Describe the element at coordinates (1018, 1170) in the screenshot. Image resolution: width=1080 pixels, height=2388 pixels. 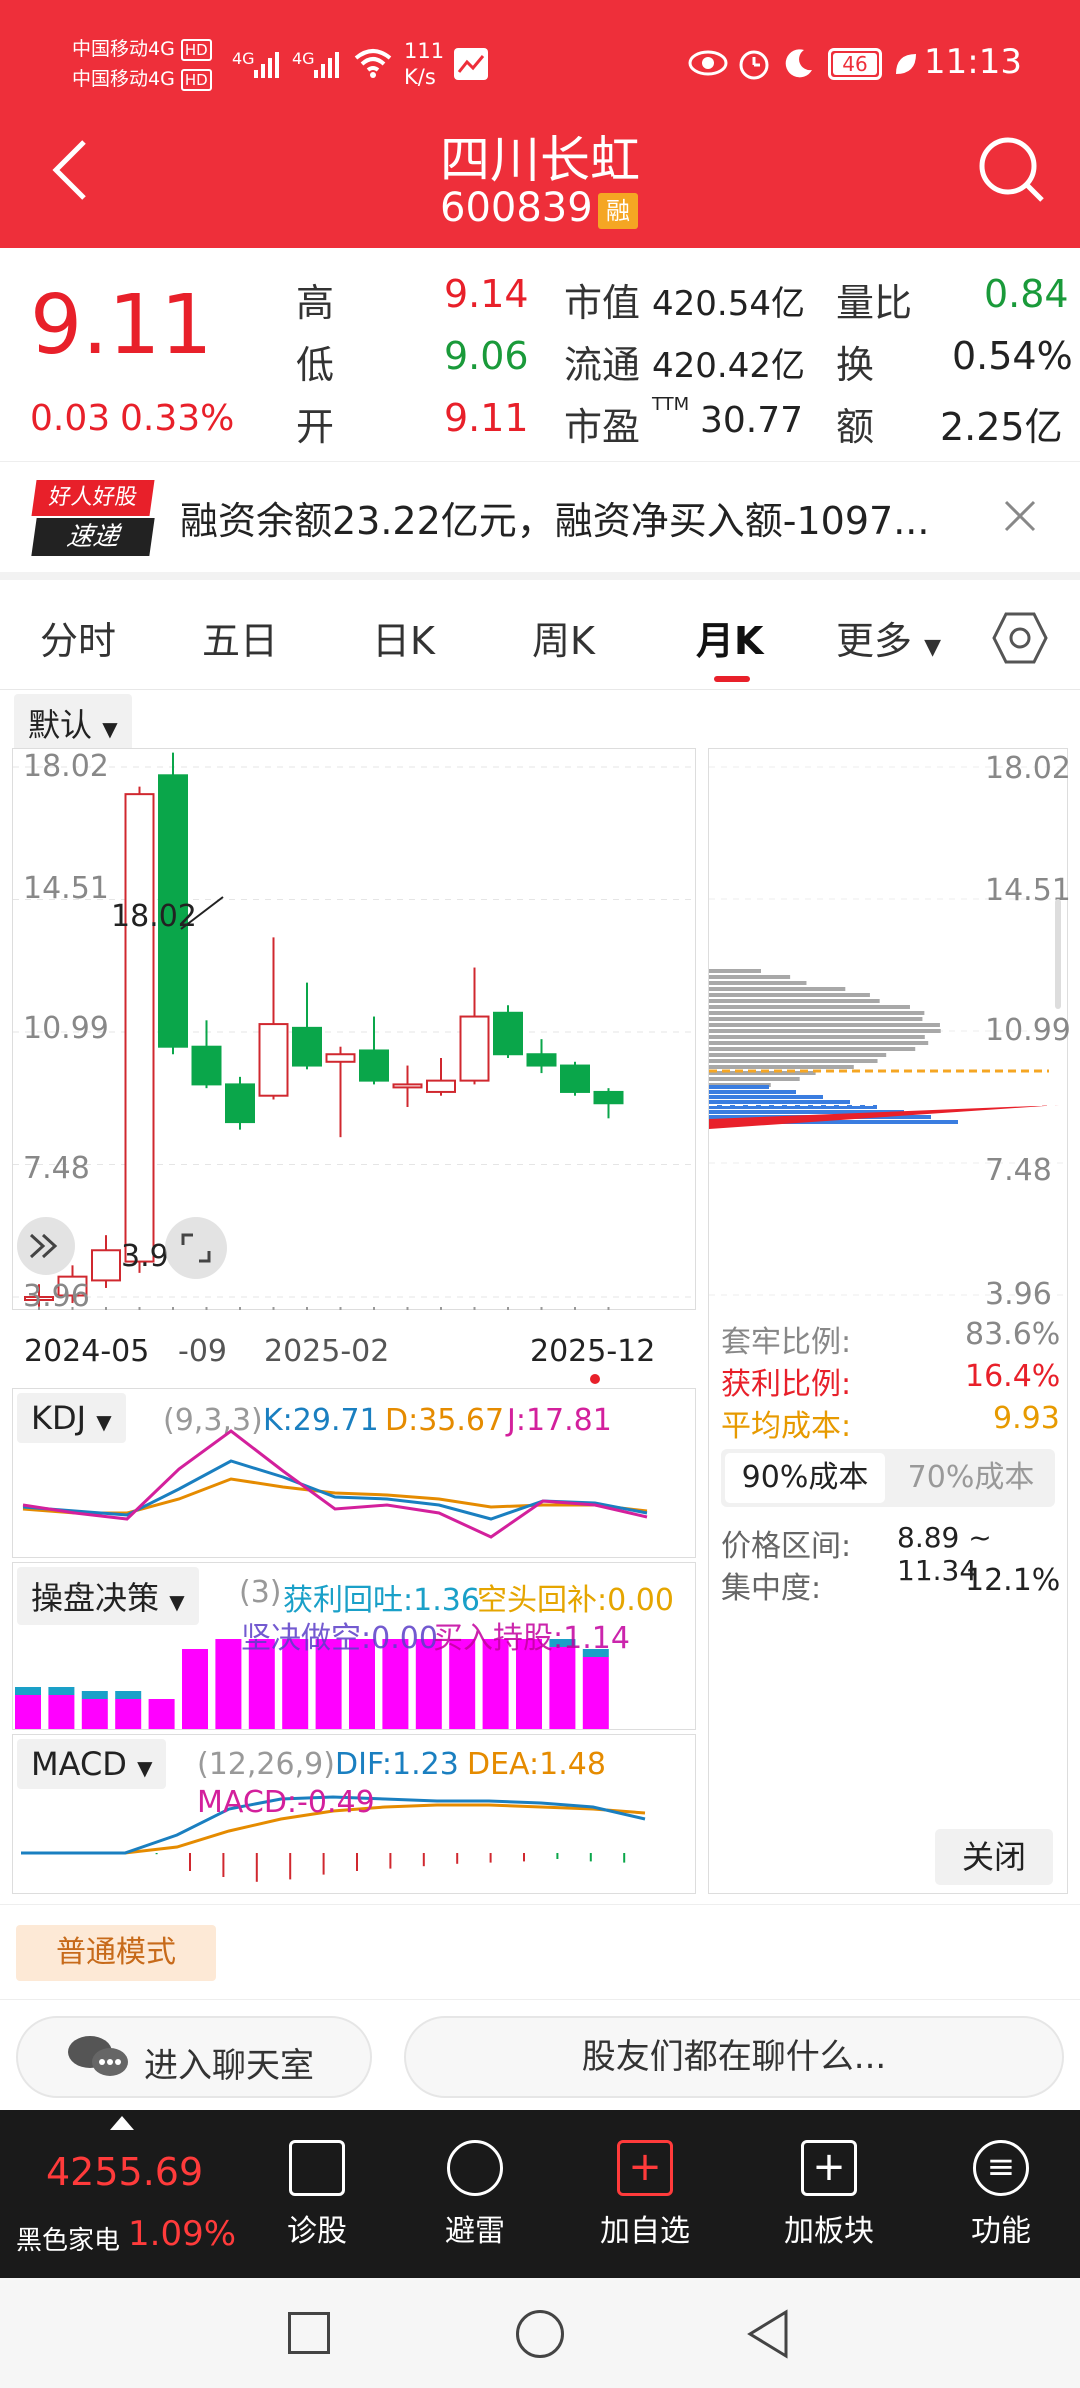
I see `cost-y-tick-3: 7.48` at that location.